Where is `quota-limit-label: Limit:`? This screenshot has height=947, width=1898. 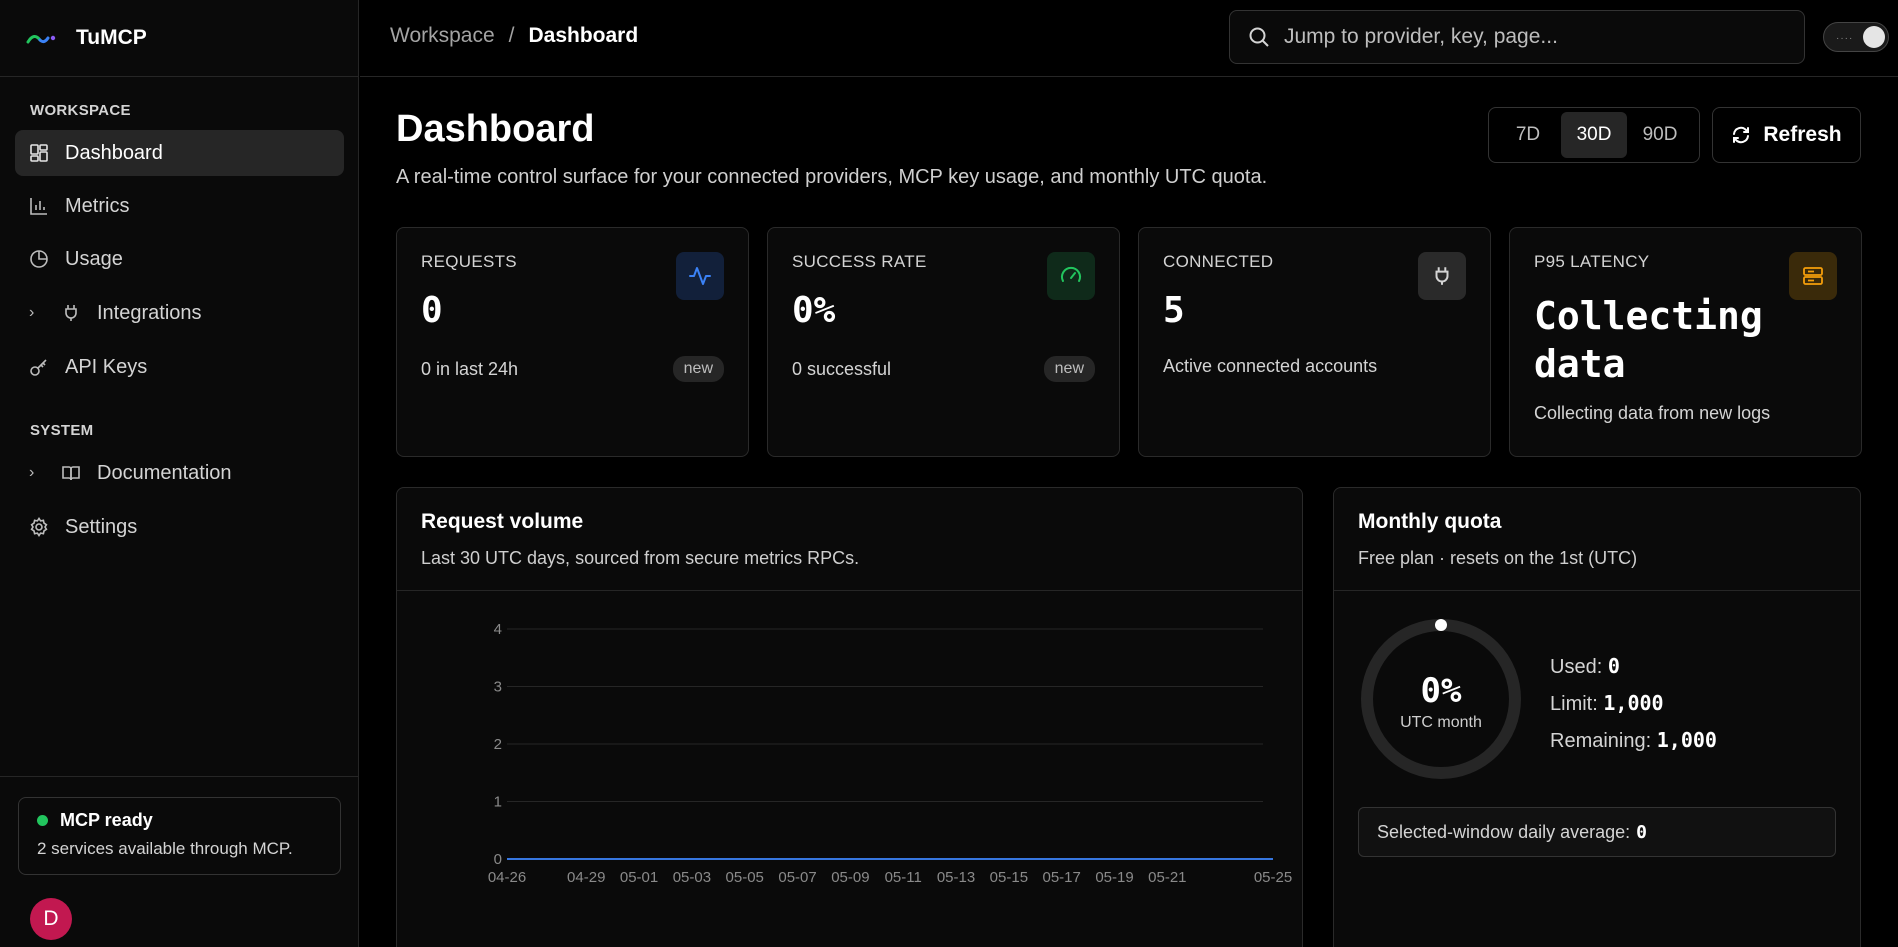
quota-limit-label: Limit: is located at coordinates (1574, 704).